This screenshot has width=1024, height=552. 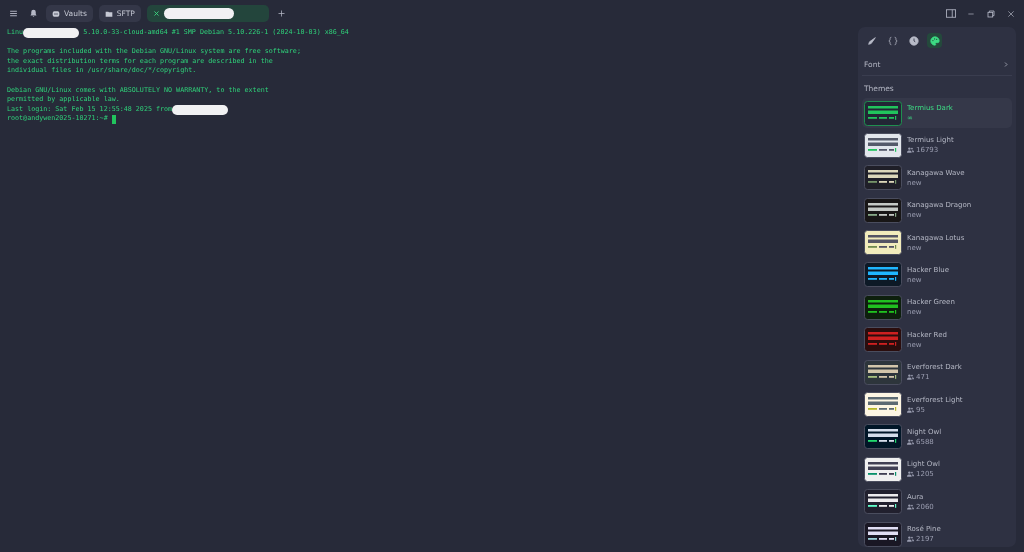 What do you see at coordinates (56, 13) in the screenshot?
I see `vault-icon` at bounding box center [56, 13].